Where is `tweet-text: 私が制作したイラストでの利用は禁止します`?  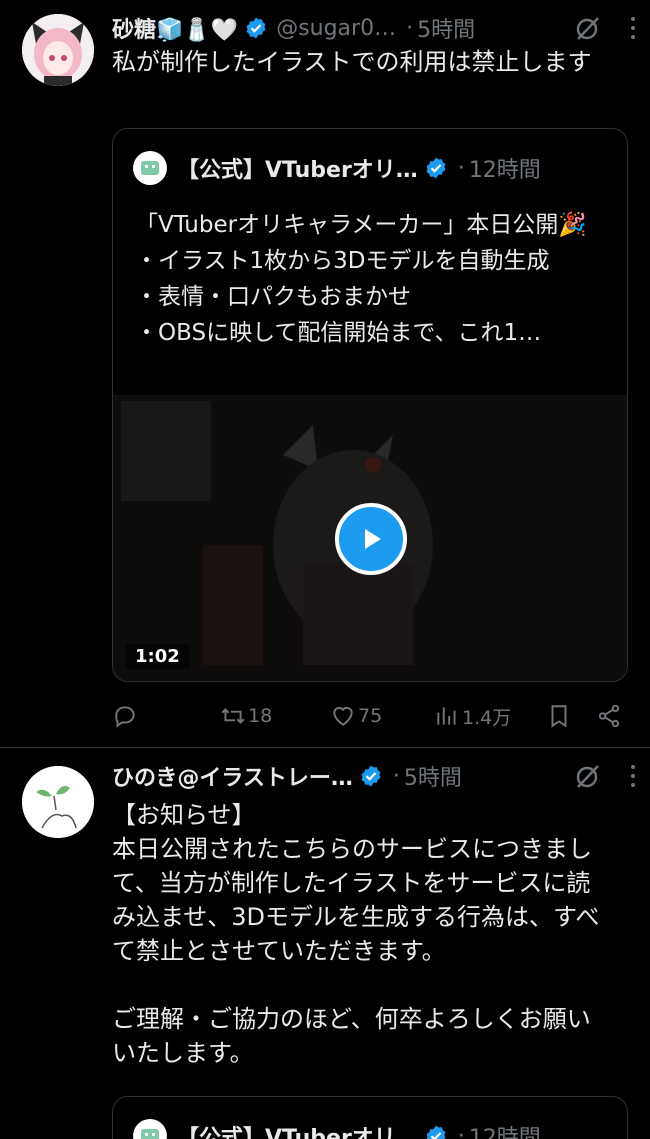 tweet-text: 私が制作したイラストでの利用は禁止します is located at coordinates (352, 62).